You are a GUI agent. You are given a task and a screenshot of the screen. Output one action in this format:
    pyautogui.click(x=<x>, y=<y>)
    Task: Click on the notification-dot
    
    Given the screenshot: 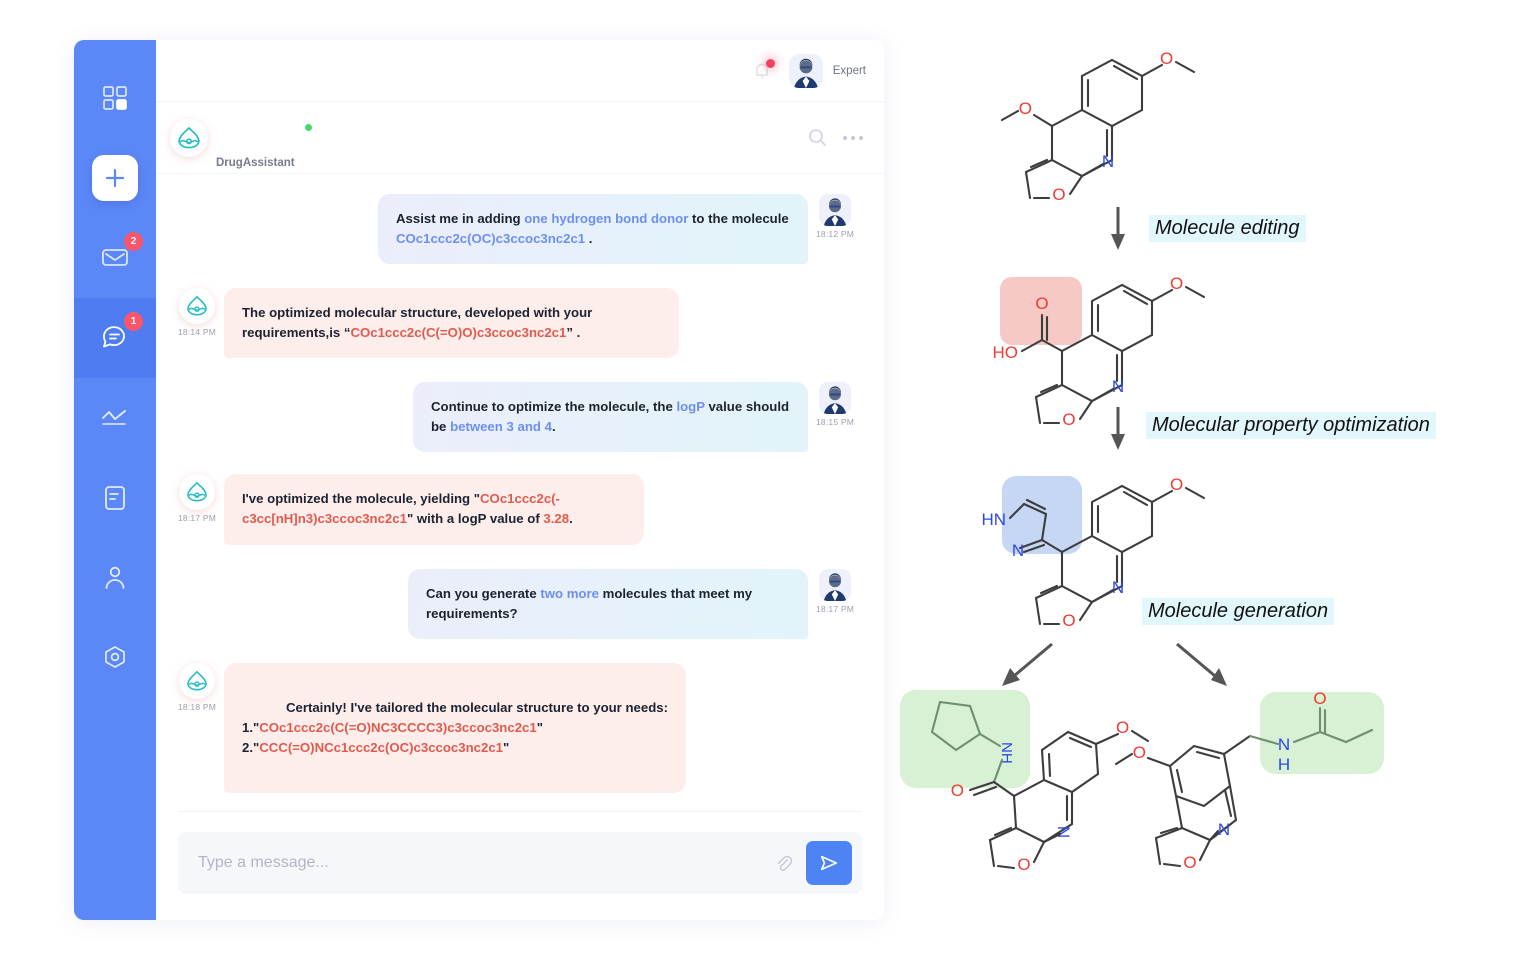 What is the action you would take?
    pyautogui.click(x=770, y=63)
    